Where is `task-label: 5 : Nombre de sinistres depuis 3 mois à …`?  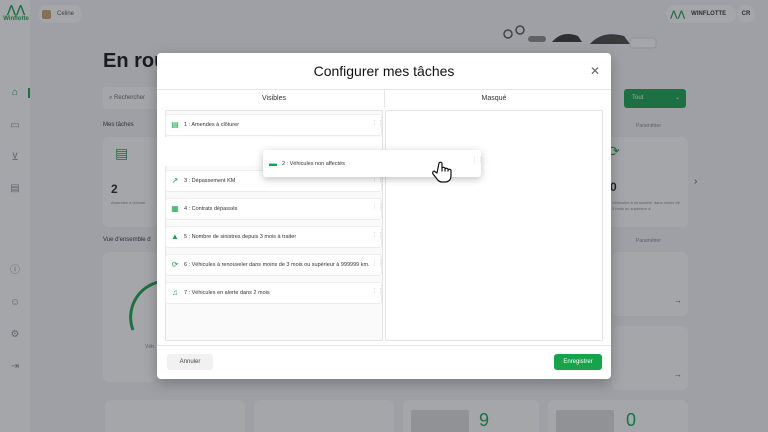 task-label: 5 : Nombre de sinistres depuis 3 mois à … is located at coordinates (240, 237).